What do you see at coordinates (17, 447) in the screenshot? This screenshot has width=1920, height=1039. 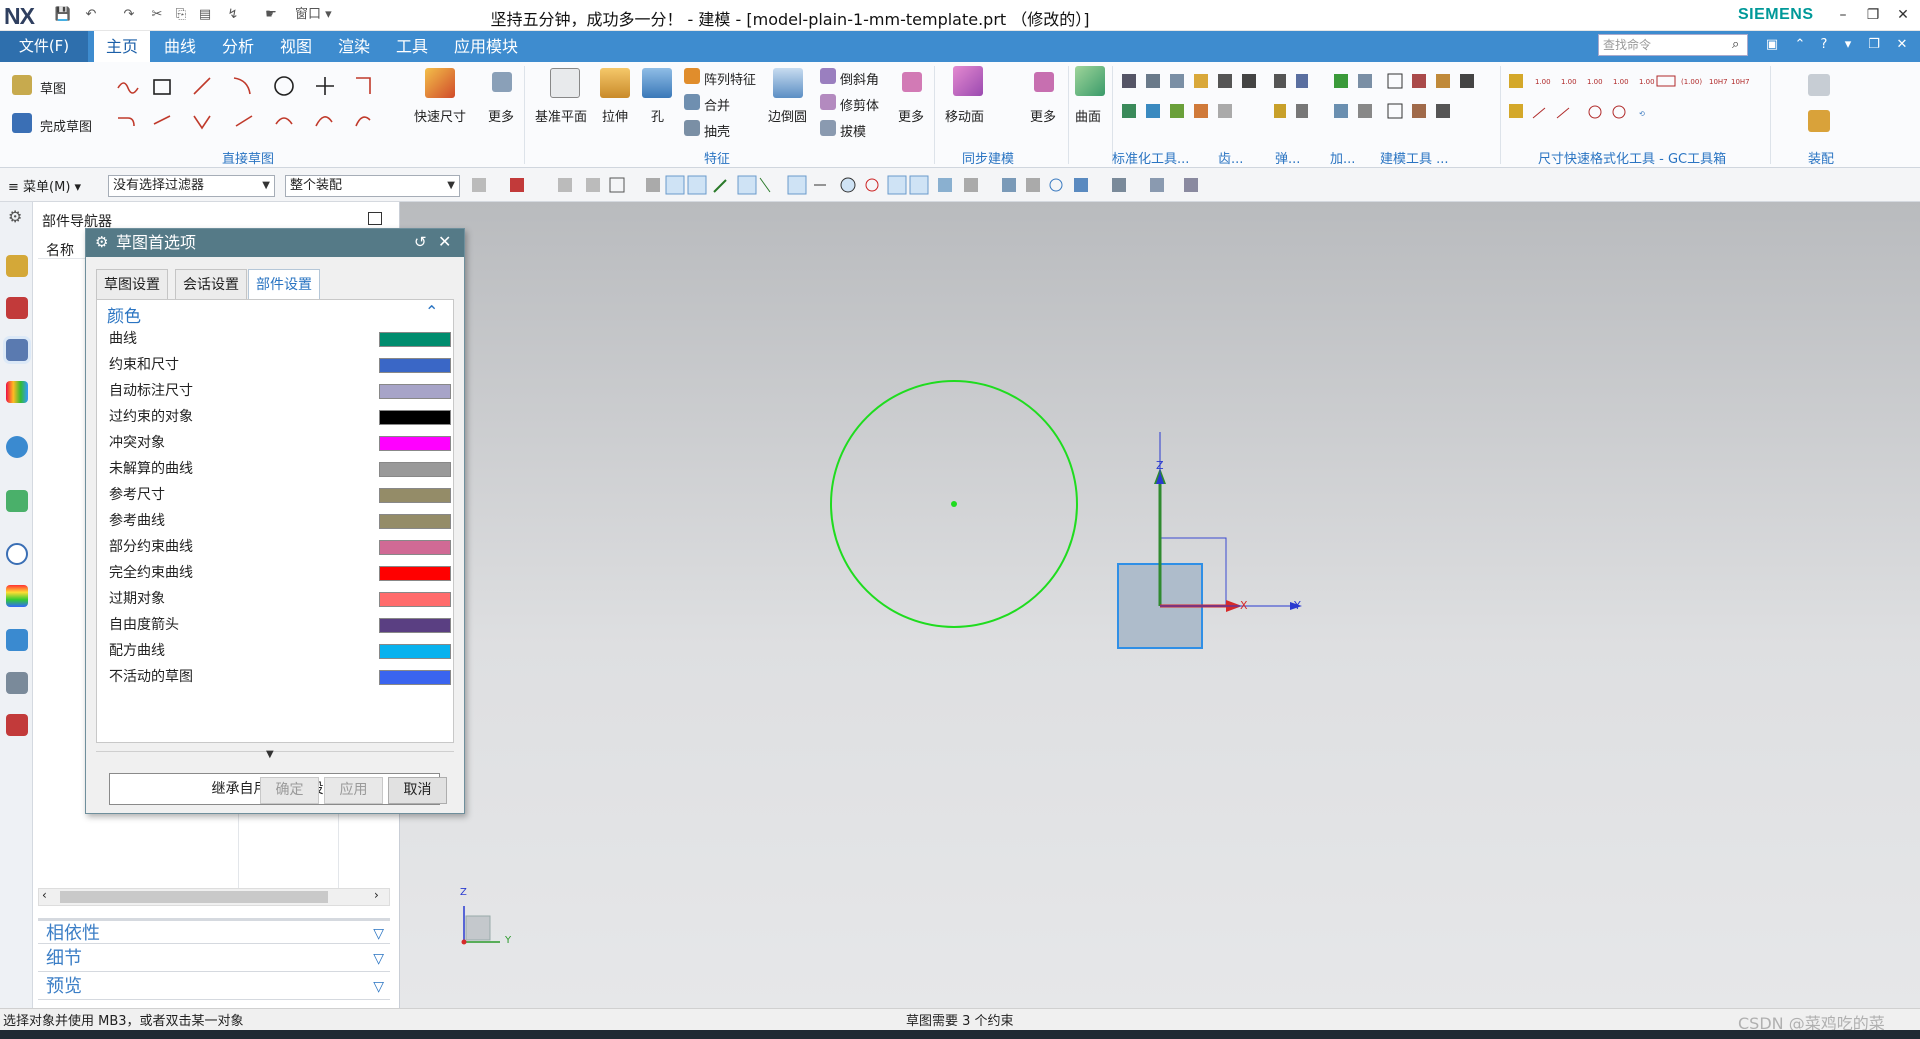 I see `hd3d-tools-icon` at bounding box center [17, 447].